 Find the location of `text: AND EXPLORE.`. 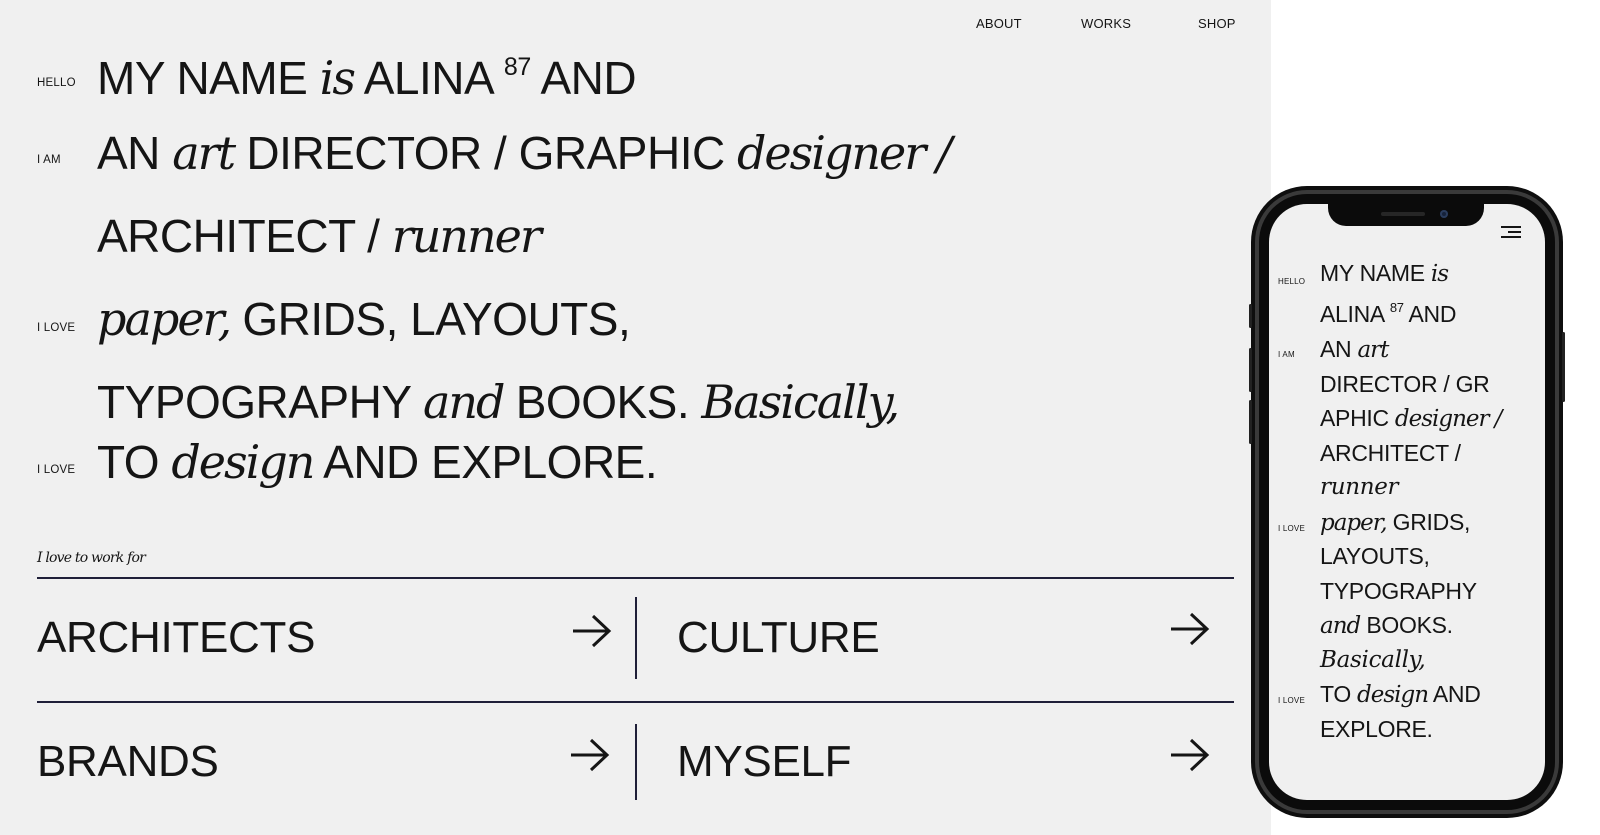

text: AND EXPLORE. is located at coordinates (490, 462).